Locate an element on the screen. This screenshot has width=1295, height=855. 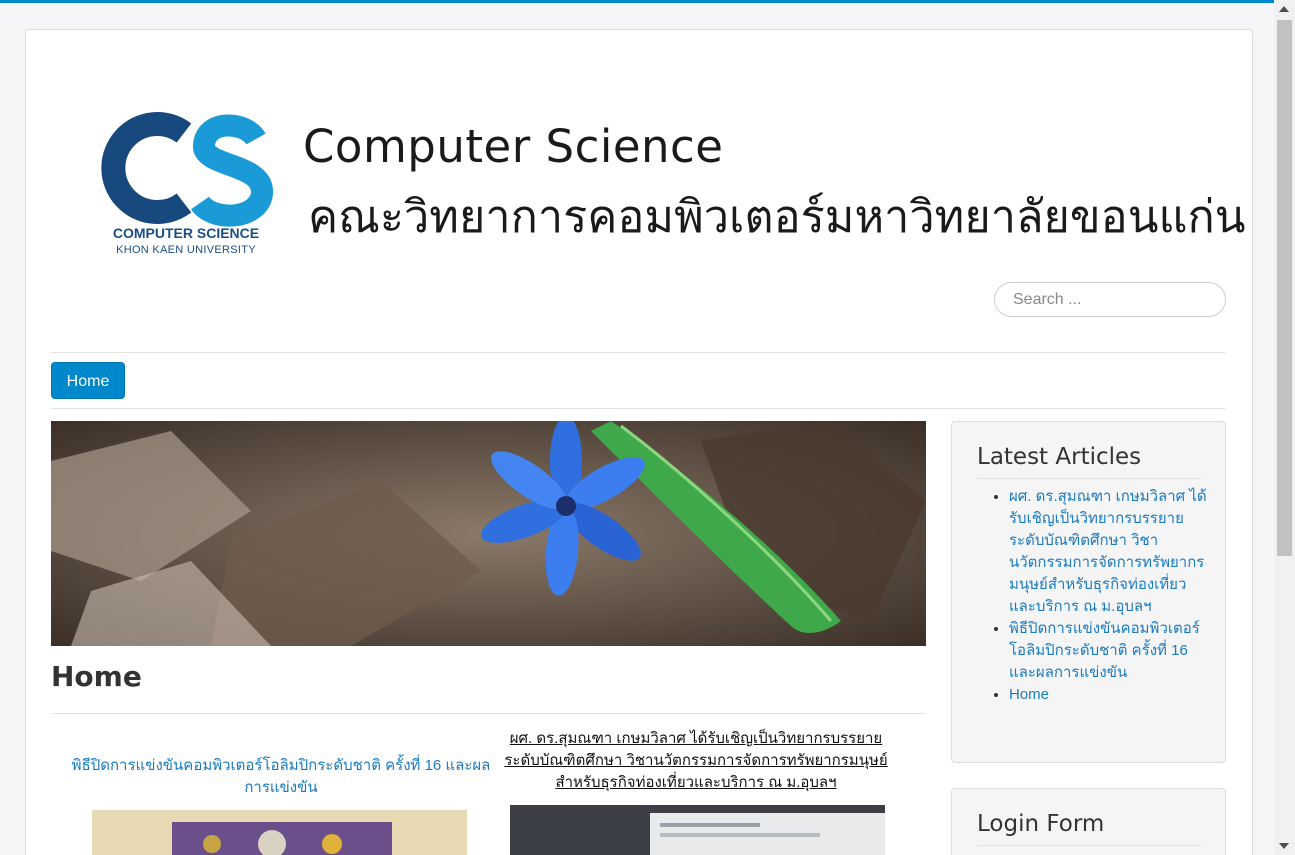
logo-title: Computer Science is located at coordinates (513, 146).